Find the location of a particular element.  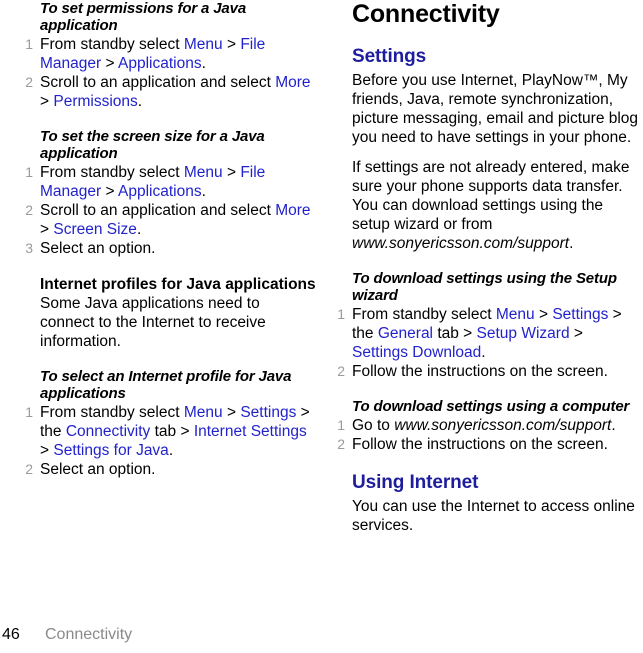

procedure-step: 1 Go to www.sonyericsson.com/support. is located at coordinates (486, 425).